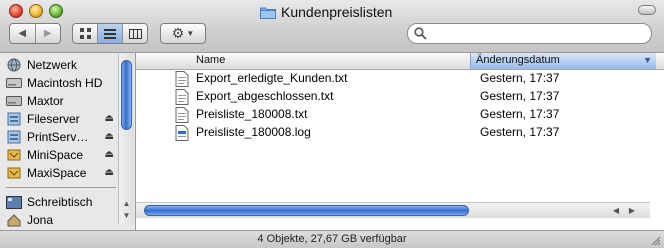 This screenshot has width=664, height=248. What do you see at coordinates (529, 33) in the screenshot?
I see `search-field` at bounding box center [529, 33].